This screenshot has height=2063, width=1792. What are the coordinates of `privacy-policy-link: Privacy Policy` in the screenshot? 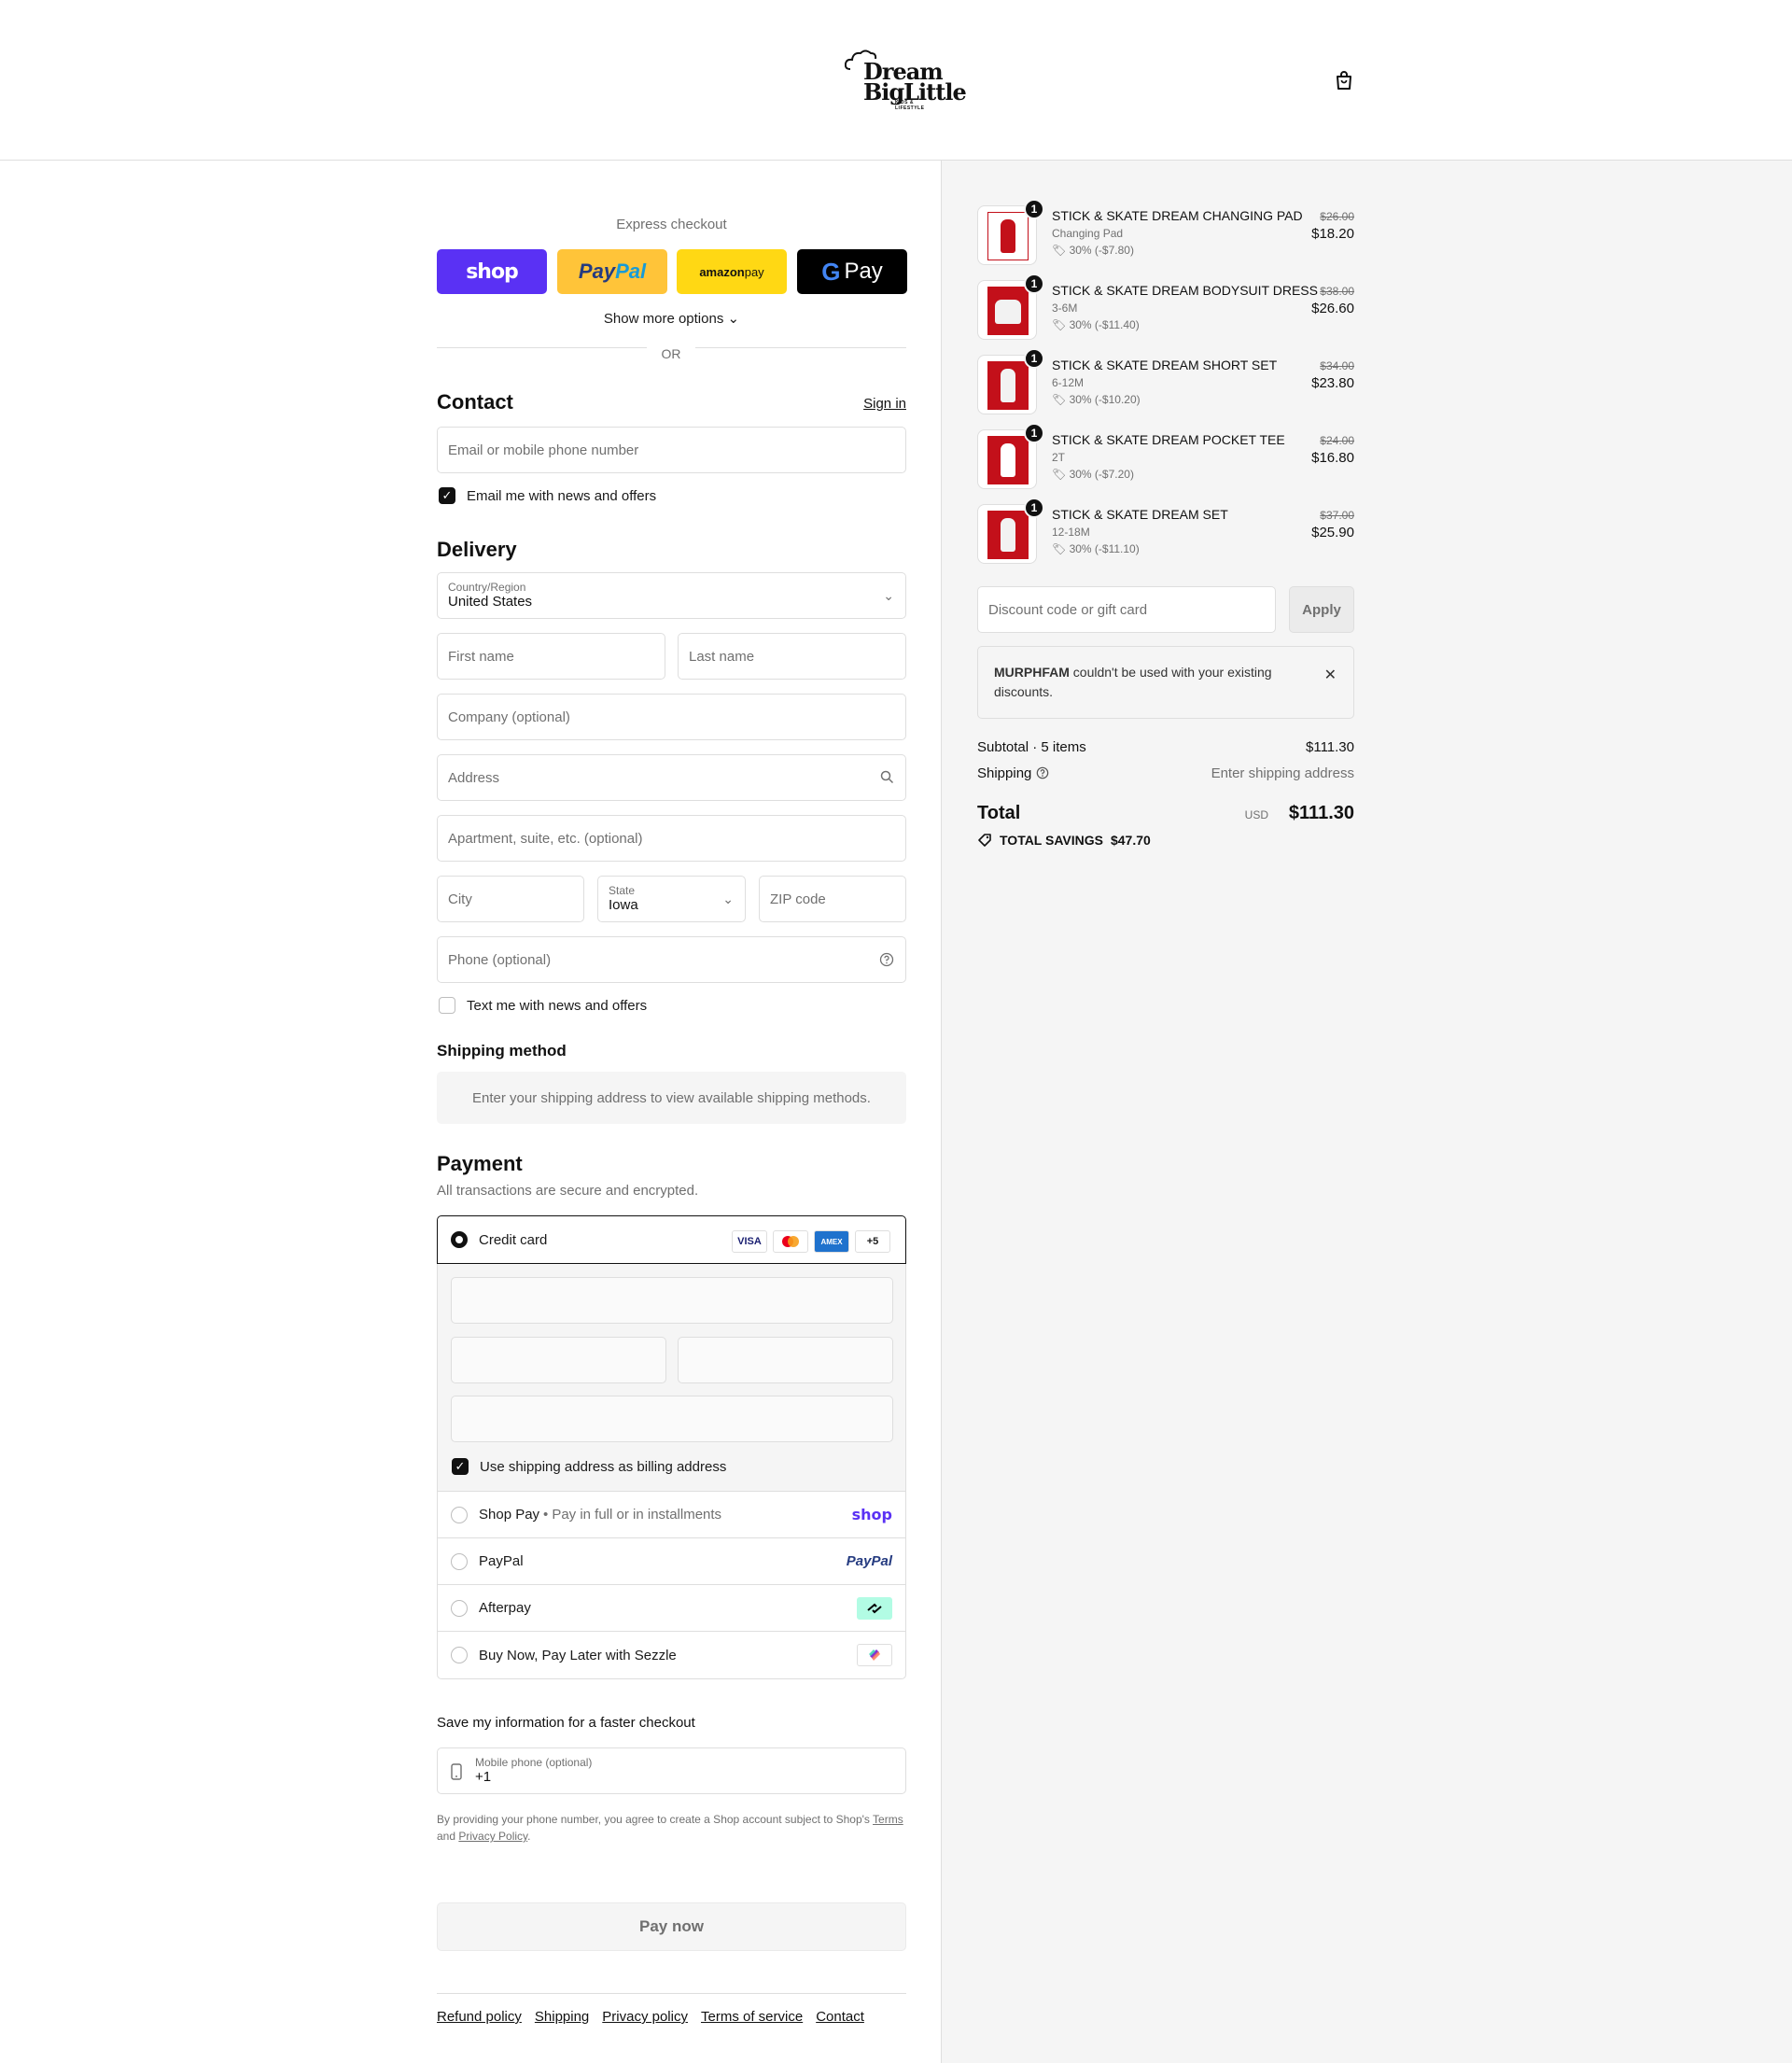 It's located at (492, 1837).